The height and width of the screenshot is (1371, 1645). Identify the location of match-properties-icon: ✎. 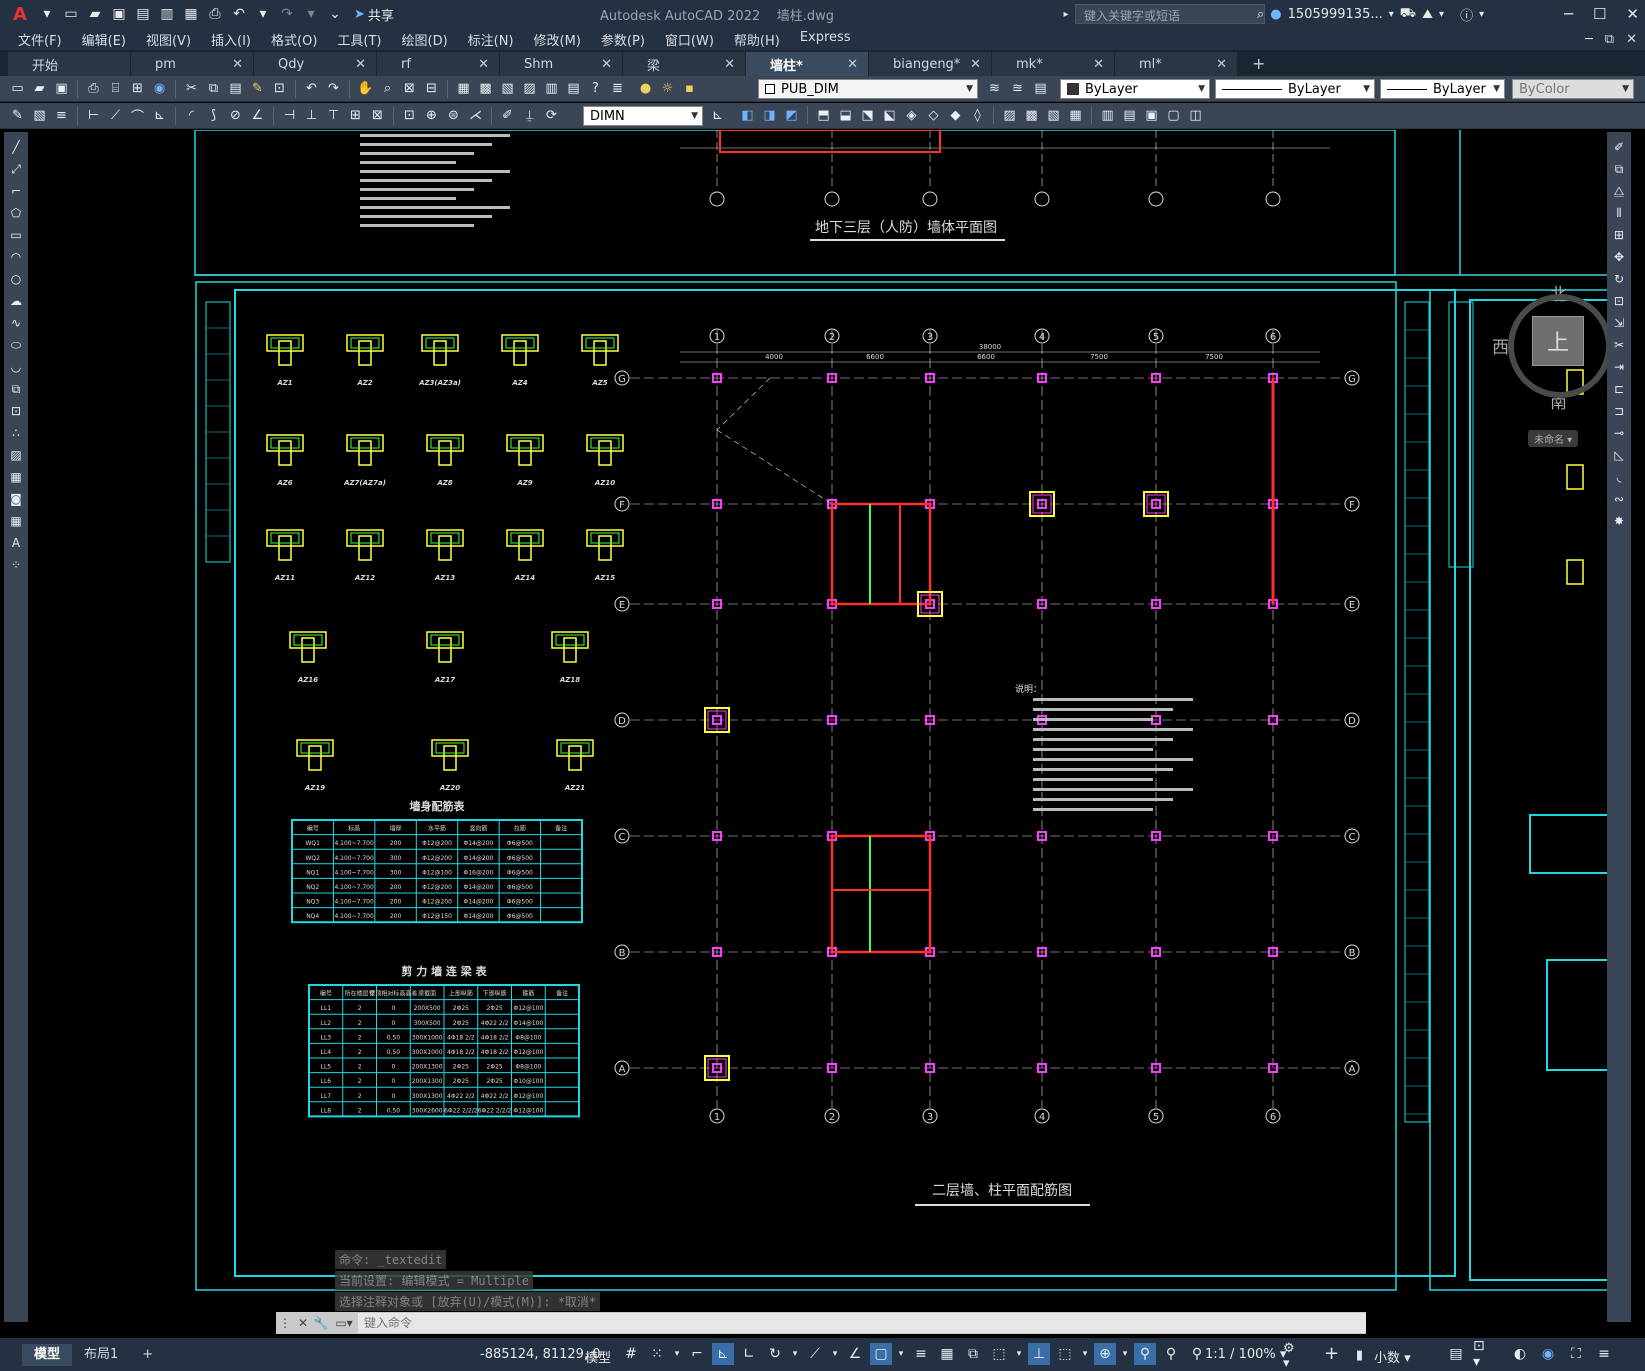
(257, 88).